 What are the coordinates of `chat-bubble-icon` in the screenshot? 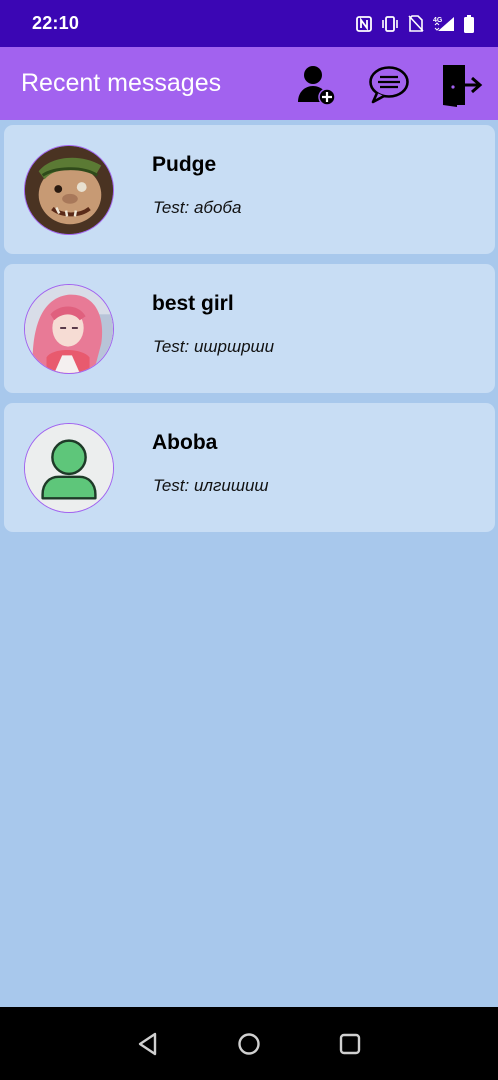 It's located at (389, 85).